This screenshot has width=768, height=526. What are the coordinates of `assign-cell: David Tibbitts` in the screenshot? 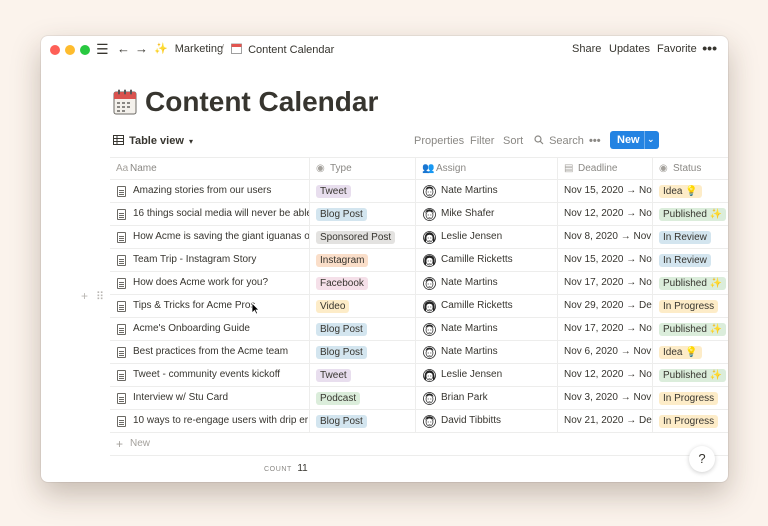 It's located at (487, 421).